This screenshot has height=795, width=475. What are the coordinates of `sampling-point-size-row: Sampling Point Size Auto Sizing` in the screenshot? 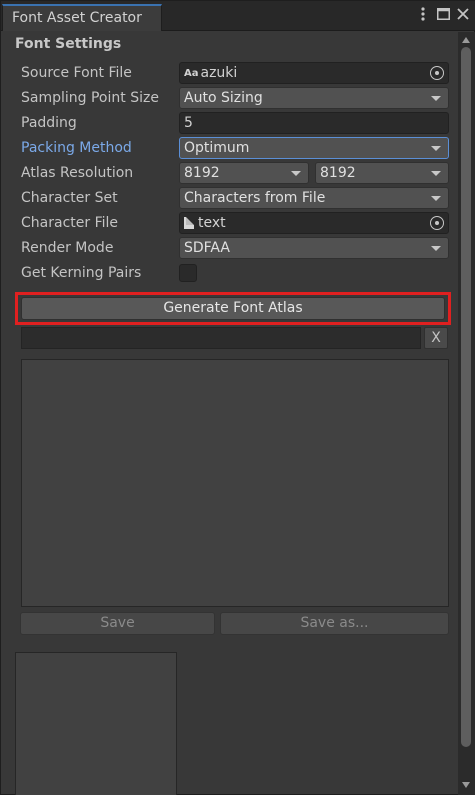 It's located at (235, 98).